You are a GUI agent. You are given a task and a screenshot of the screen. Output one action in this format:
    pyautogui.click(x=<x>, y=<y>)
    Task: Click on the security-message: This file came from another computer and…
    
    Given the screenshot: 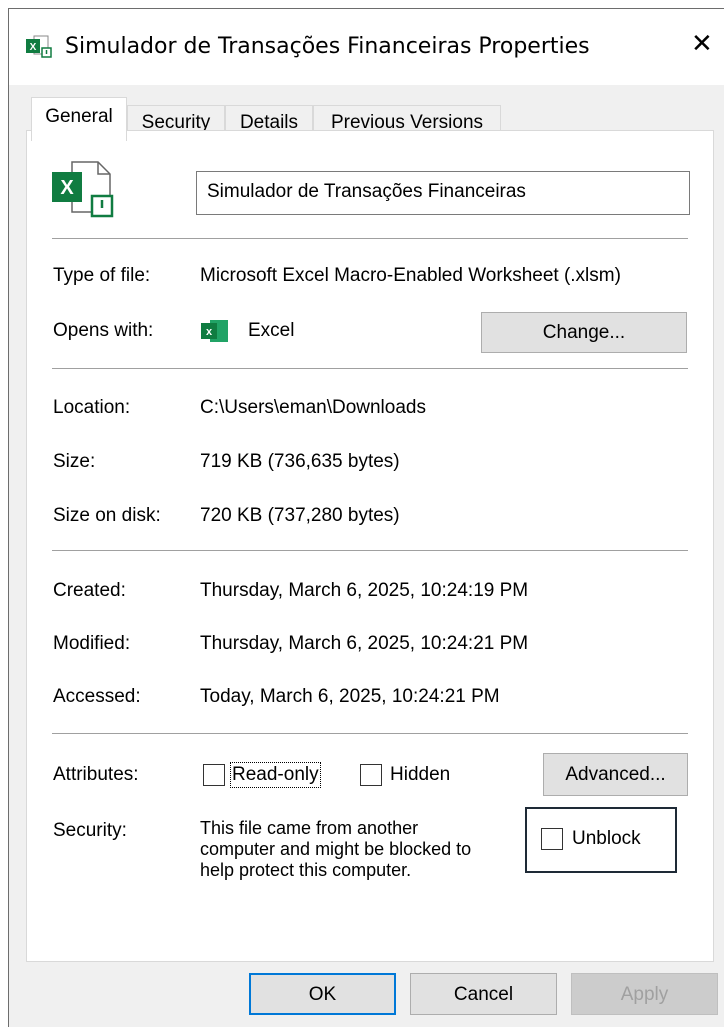 What is the action you would take?
    pyautogui.click(x=335, y=849)
    